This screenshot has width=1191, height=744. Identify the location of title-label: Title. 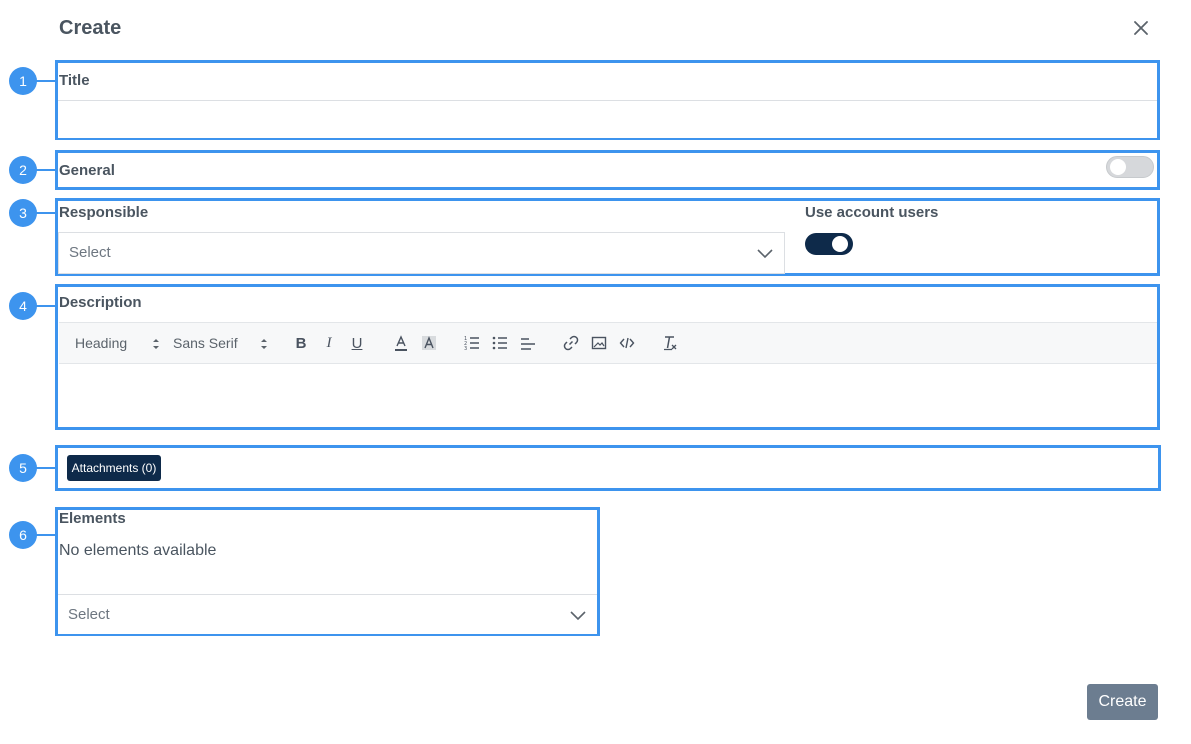
(74, 80).